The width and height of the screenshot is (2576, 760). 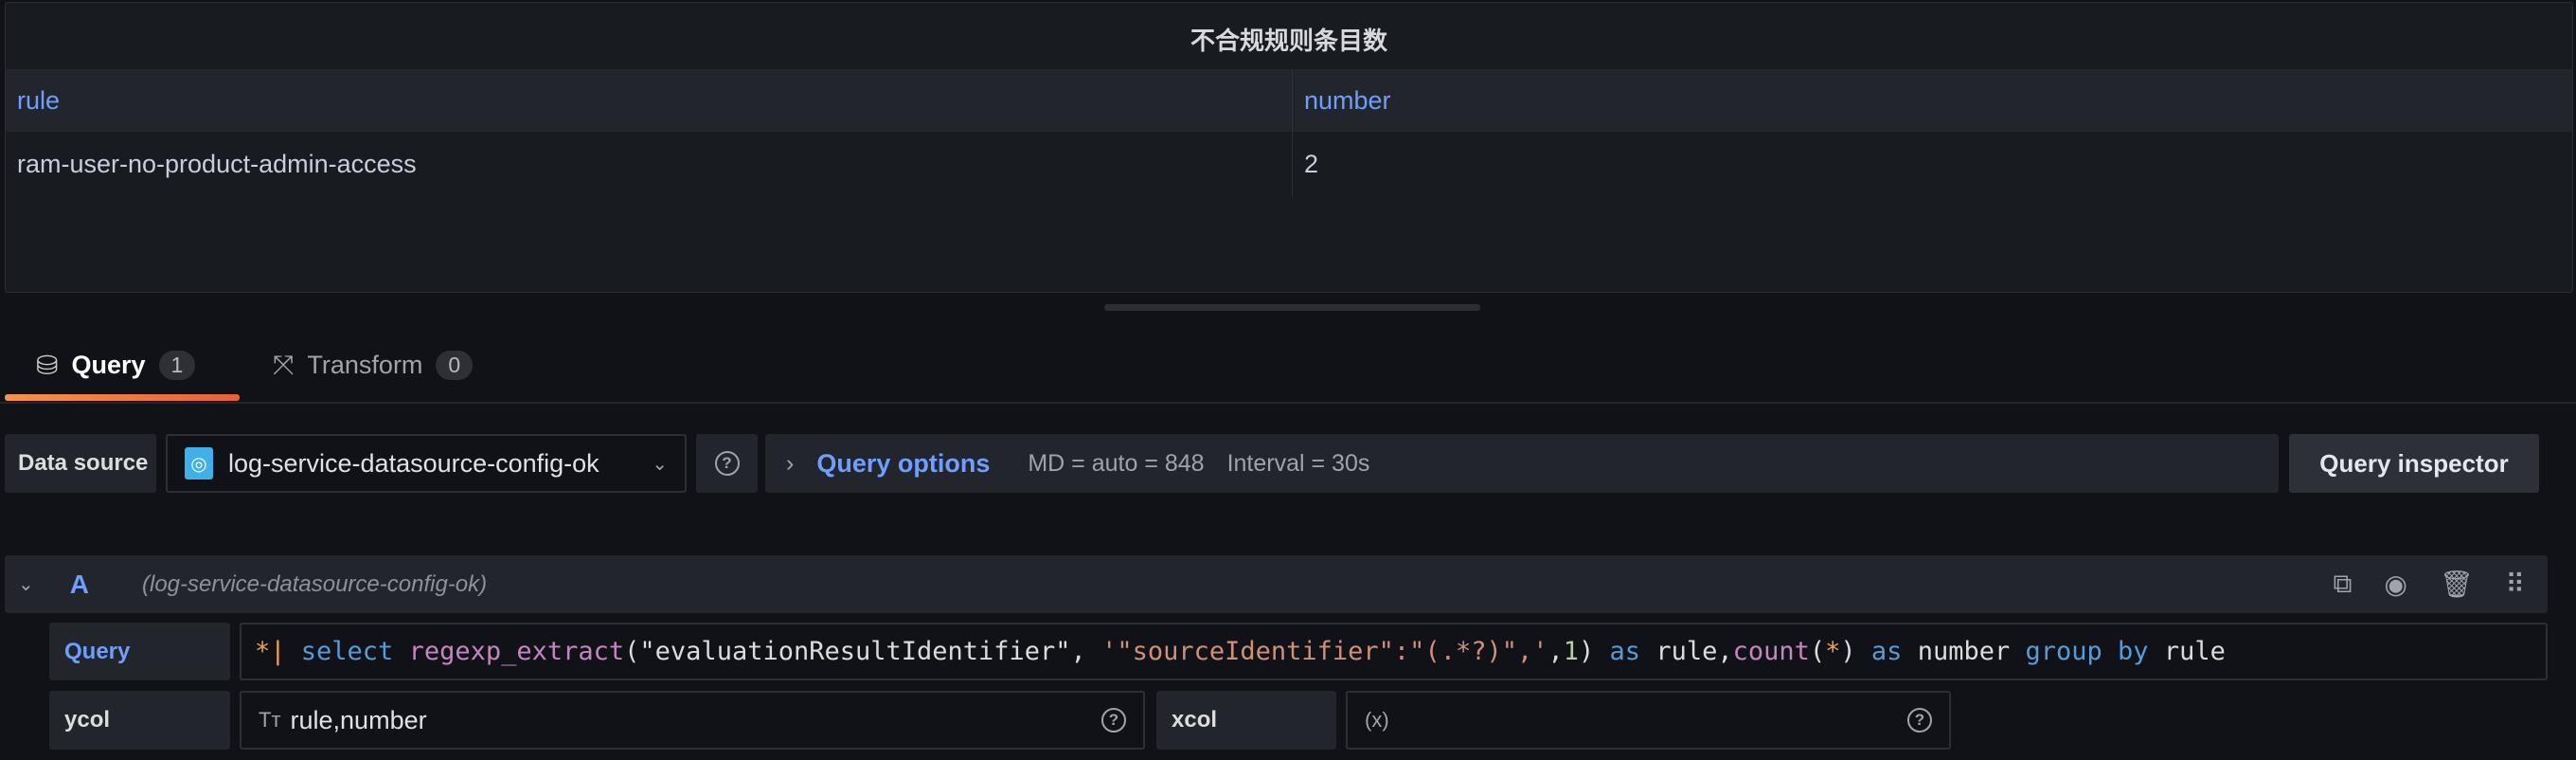 What do you see at coordinates (455, 365) in the screenshot?
I see `tab-count-badge: 0` at bounding box center [455, 365].